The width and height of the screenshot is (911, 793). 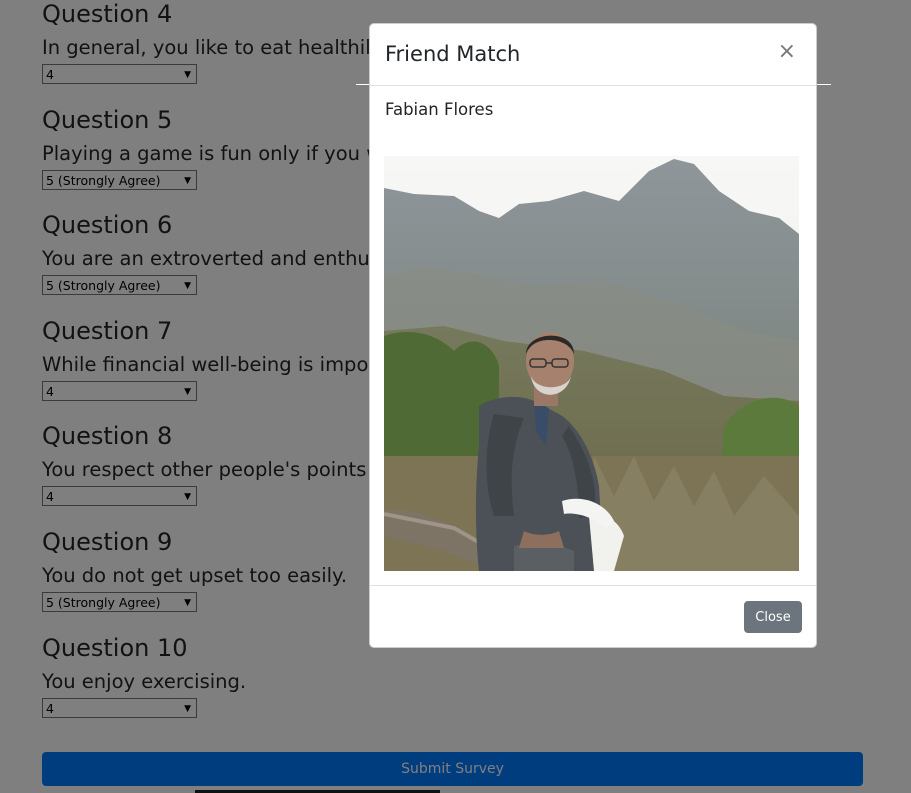 I want to click on modal-footer: Close, so click(x=593, y=616).